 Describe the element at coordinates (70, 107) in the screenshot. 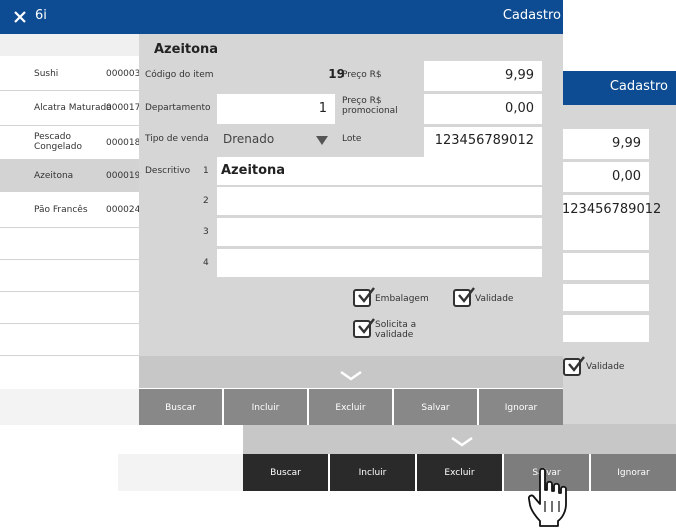

I see `list-item: Alcatra Maturada 000017` at that location.